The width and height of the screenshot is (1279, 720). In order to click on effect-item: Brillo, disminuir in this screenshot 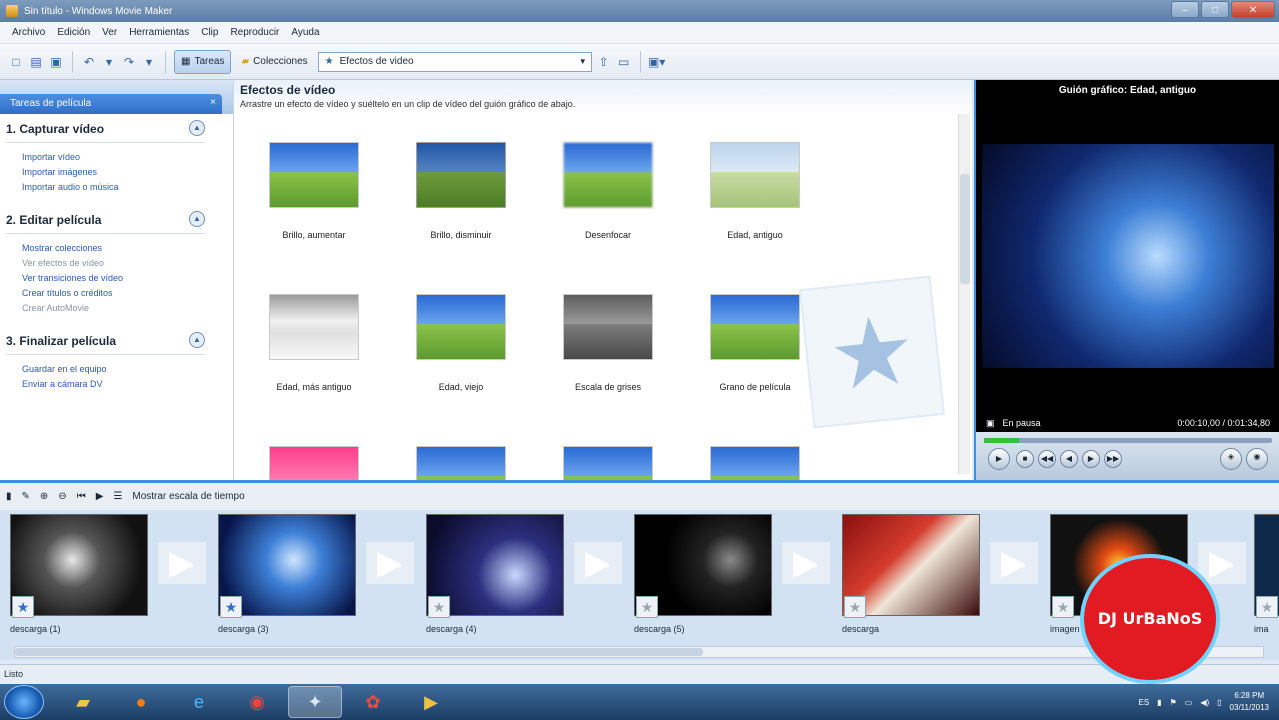, I will do `click(461, 191)`.